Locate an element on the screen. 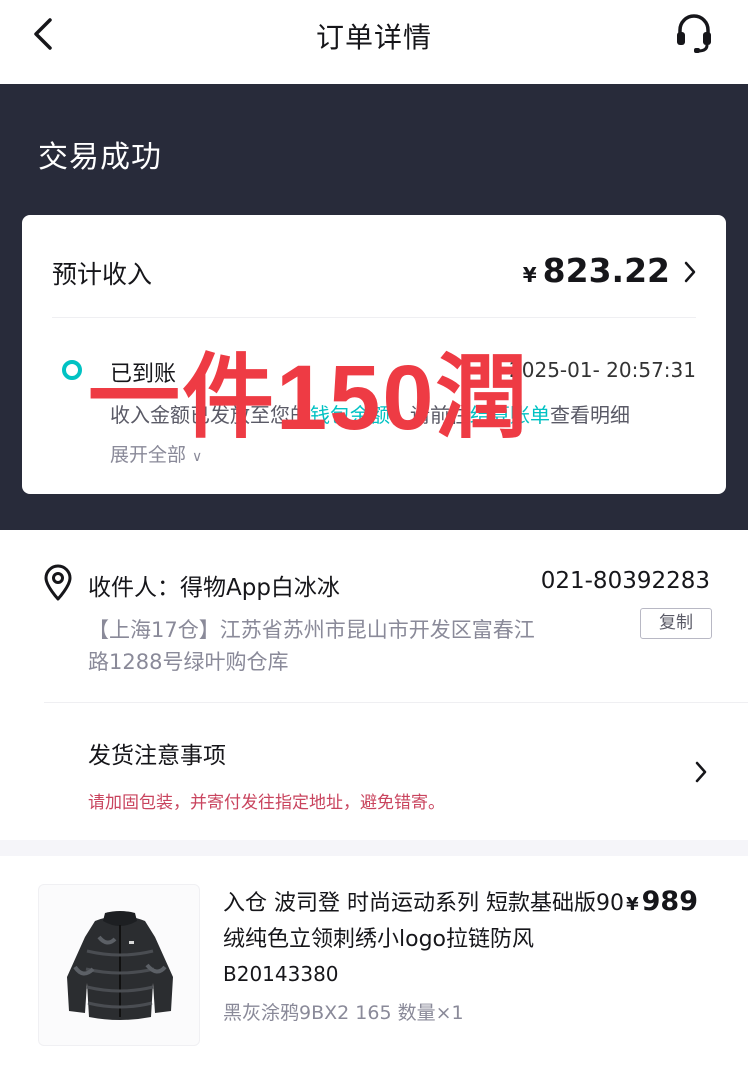  headset-icon is located at coordinates (694, 33).